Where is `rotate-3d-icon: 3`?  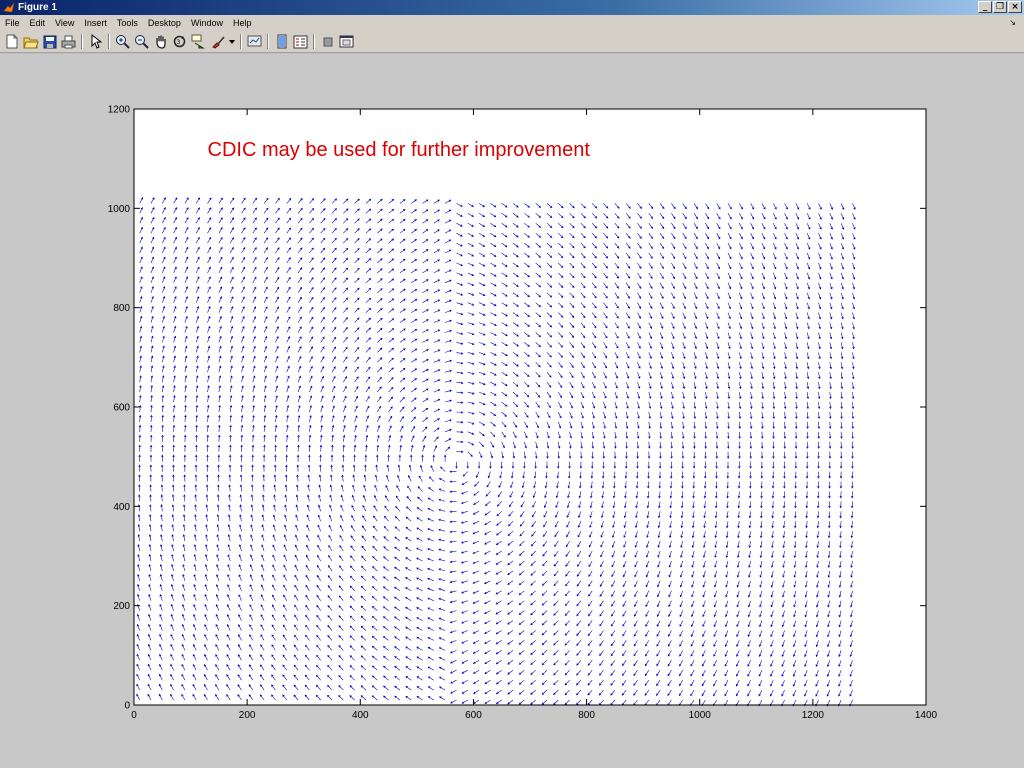
rotate-3d-icon: 3 is located at coordinates (179, 41).